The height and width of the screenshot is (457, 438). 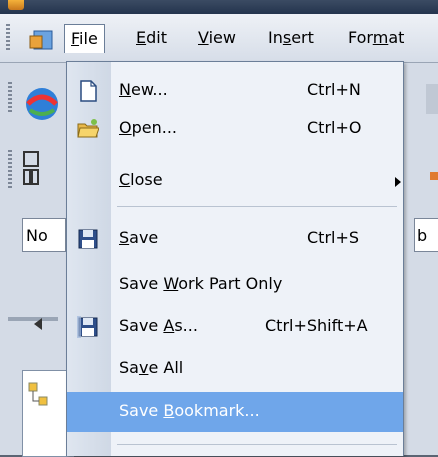 I want to click on menu-item-label: Save Work Part Only, so click(x=201, y=283).